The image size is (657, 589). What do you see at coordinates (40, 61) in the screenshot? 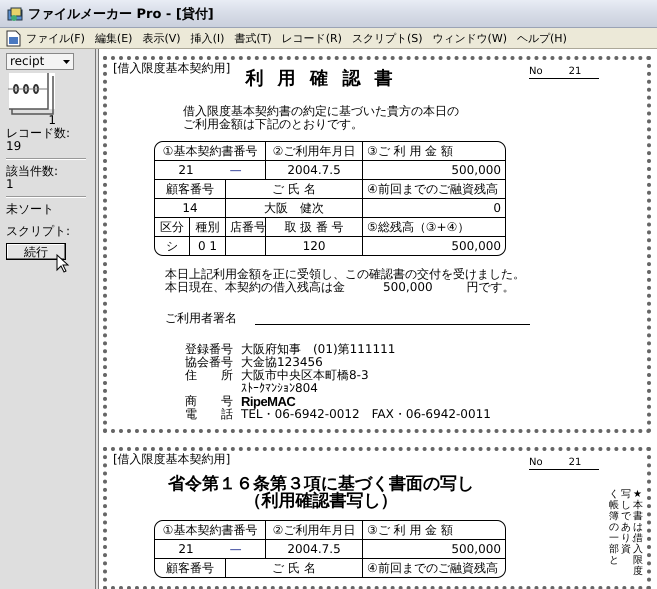
I see `layout-dropdown: recipt` at bounding box center [40, 61].